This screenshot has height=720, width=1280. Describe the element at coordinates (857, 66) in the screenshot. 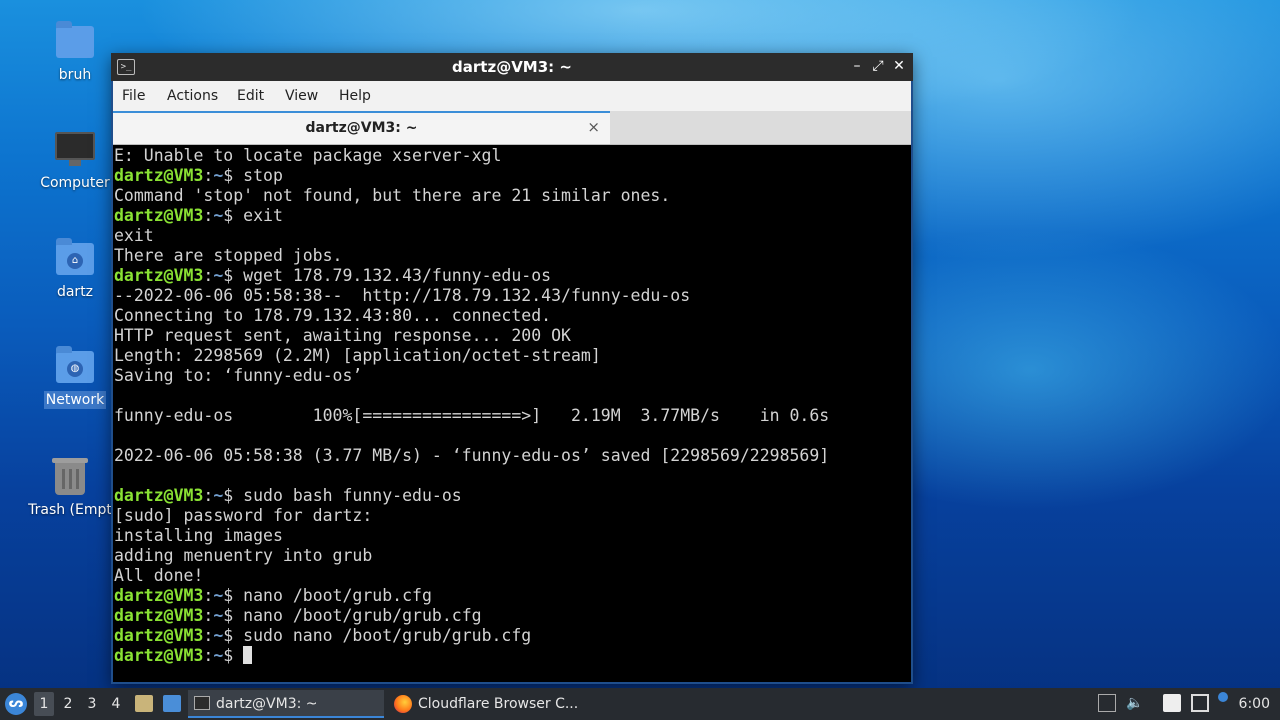

I see `minimize-button: –` at that location.